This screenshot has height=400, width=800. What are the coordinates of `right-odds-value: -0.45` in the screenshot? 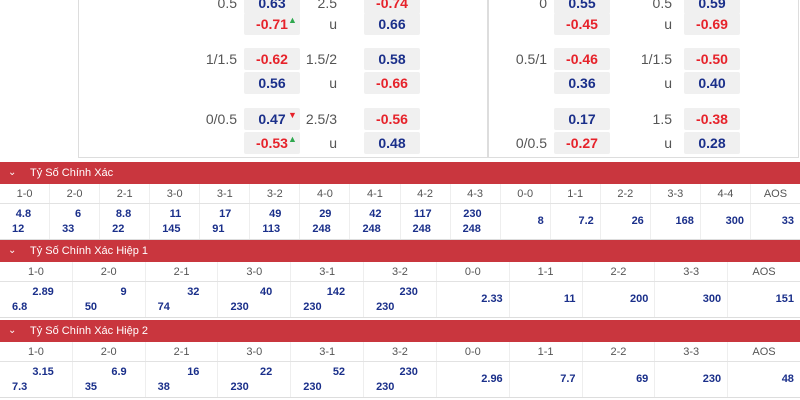 It's located at (582, 24).